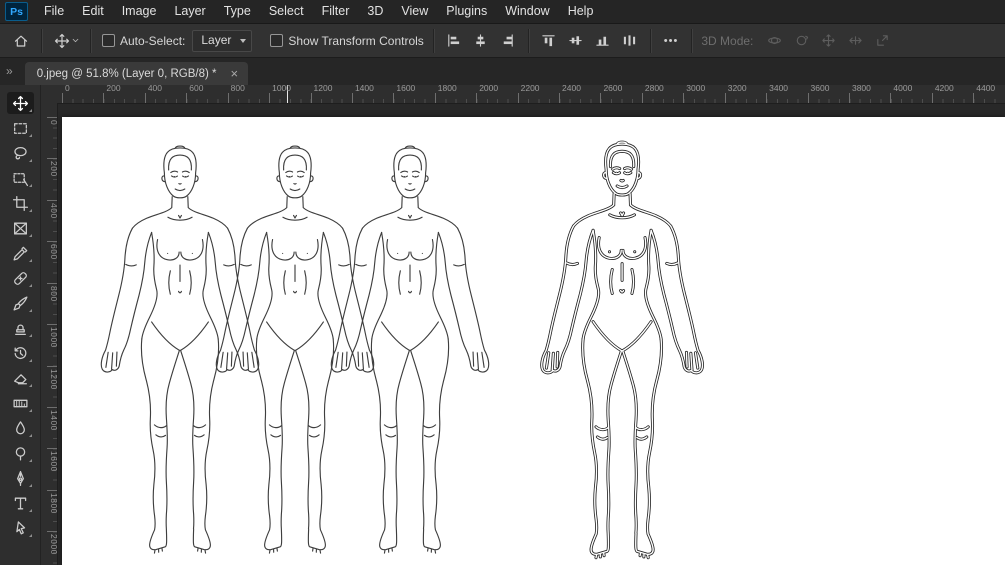 This screenshot has width=1005, height=565. I want to click on ruler-tick-v-2000: 2000, so click(52, 543).